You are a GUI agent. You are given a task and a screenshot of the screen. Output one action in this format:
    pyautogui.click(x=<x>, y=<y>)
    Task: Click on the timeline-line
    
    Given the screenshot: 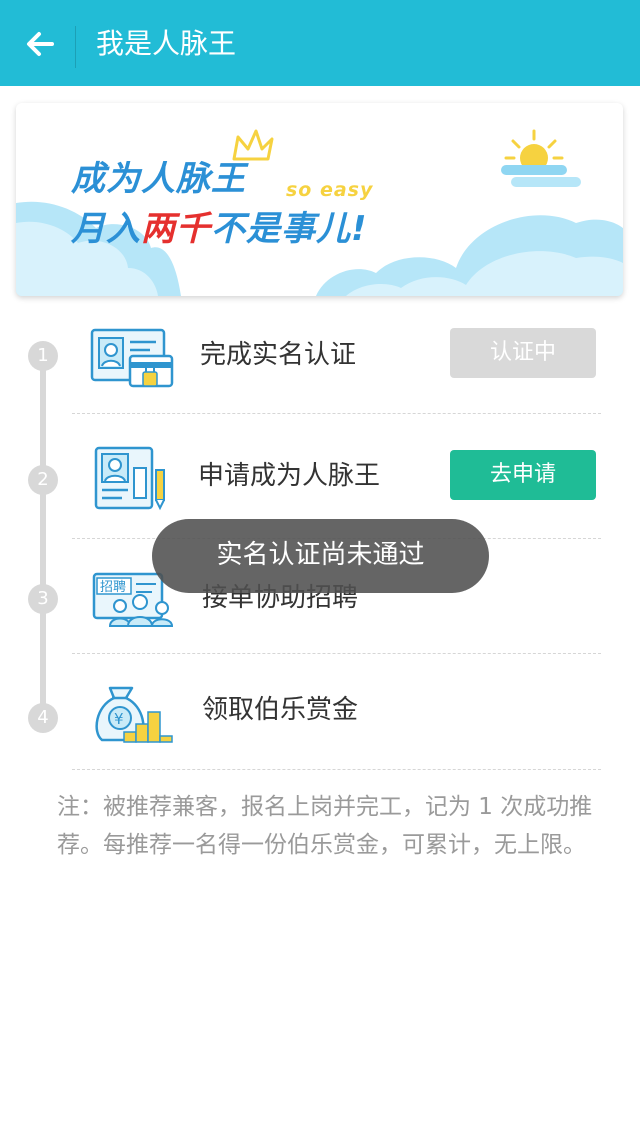 What is the action you would take?
    pyautogui.click(x=43, y=537)
    